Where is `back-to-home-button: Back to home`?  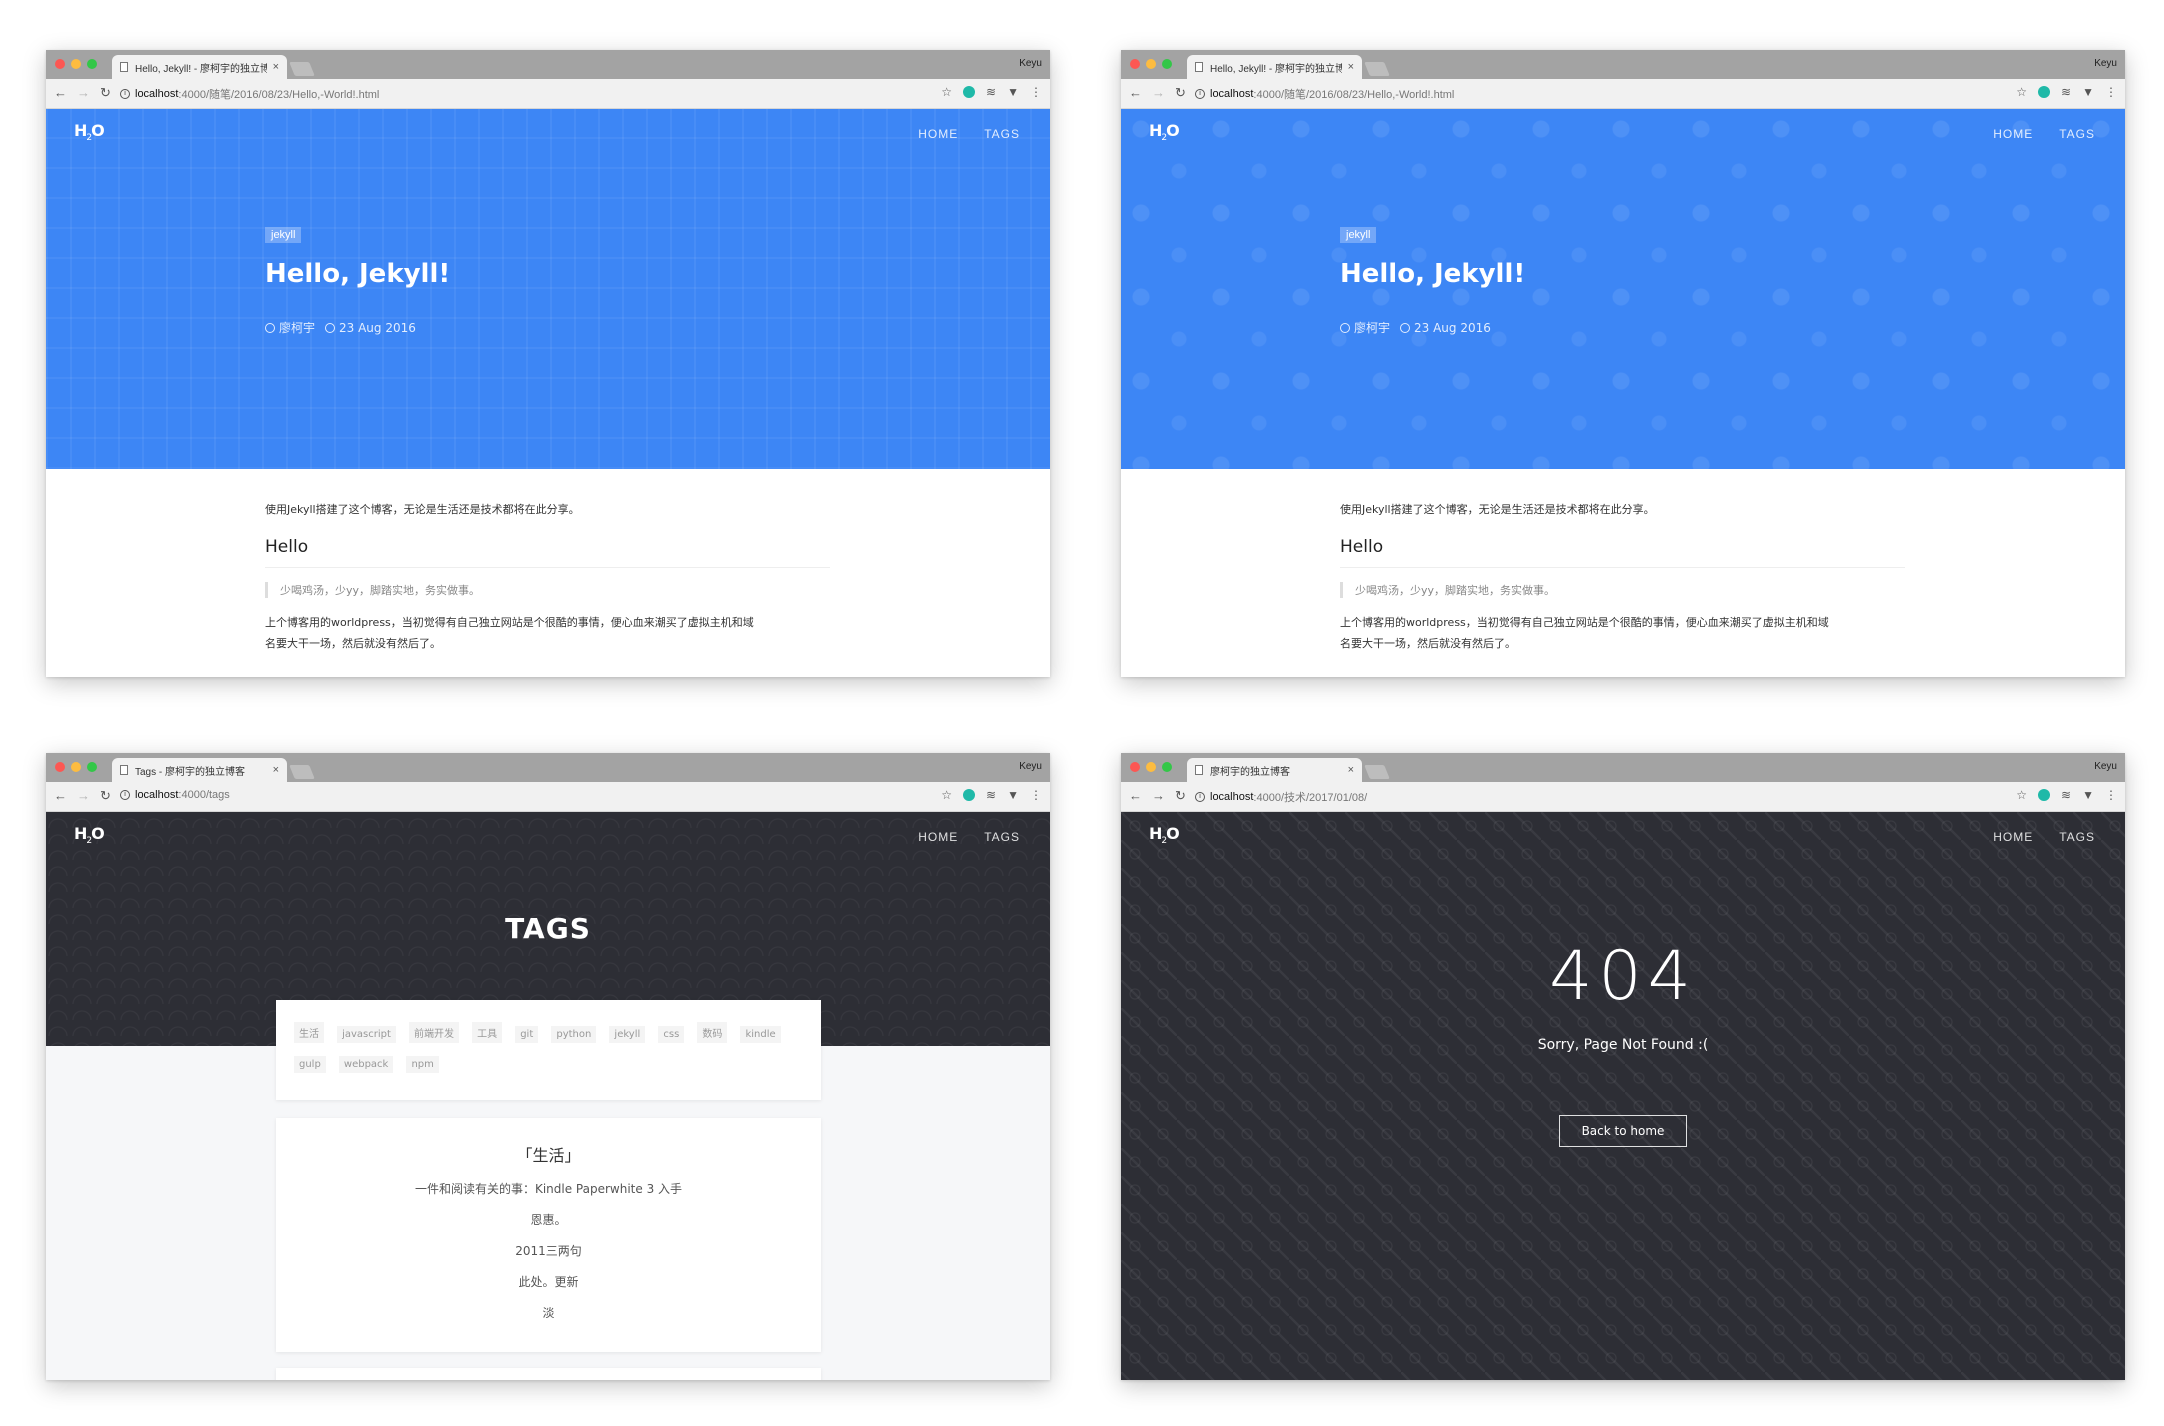
back-to-home-button: Back to home is located at coordinates (1623, 1131).